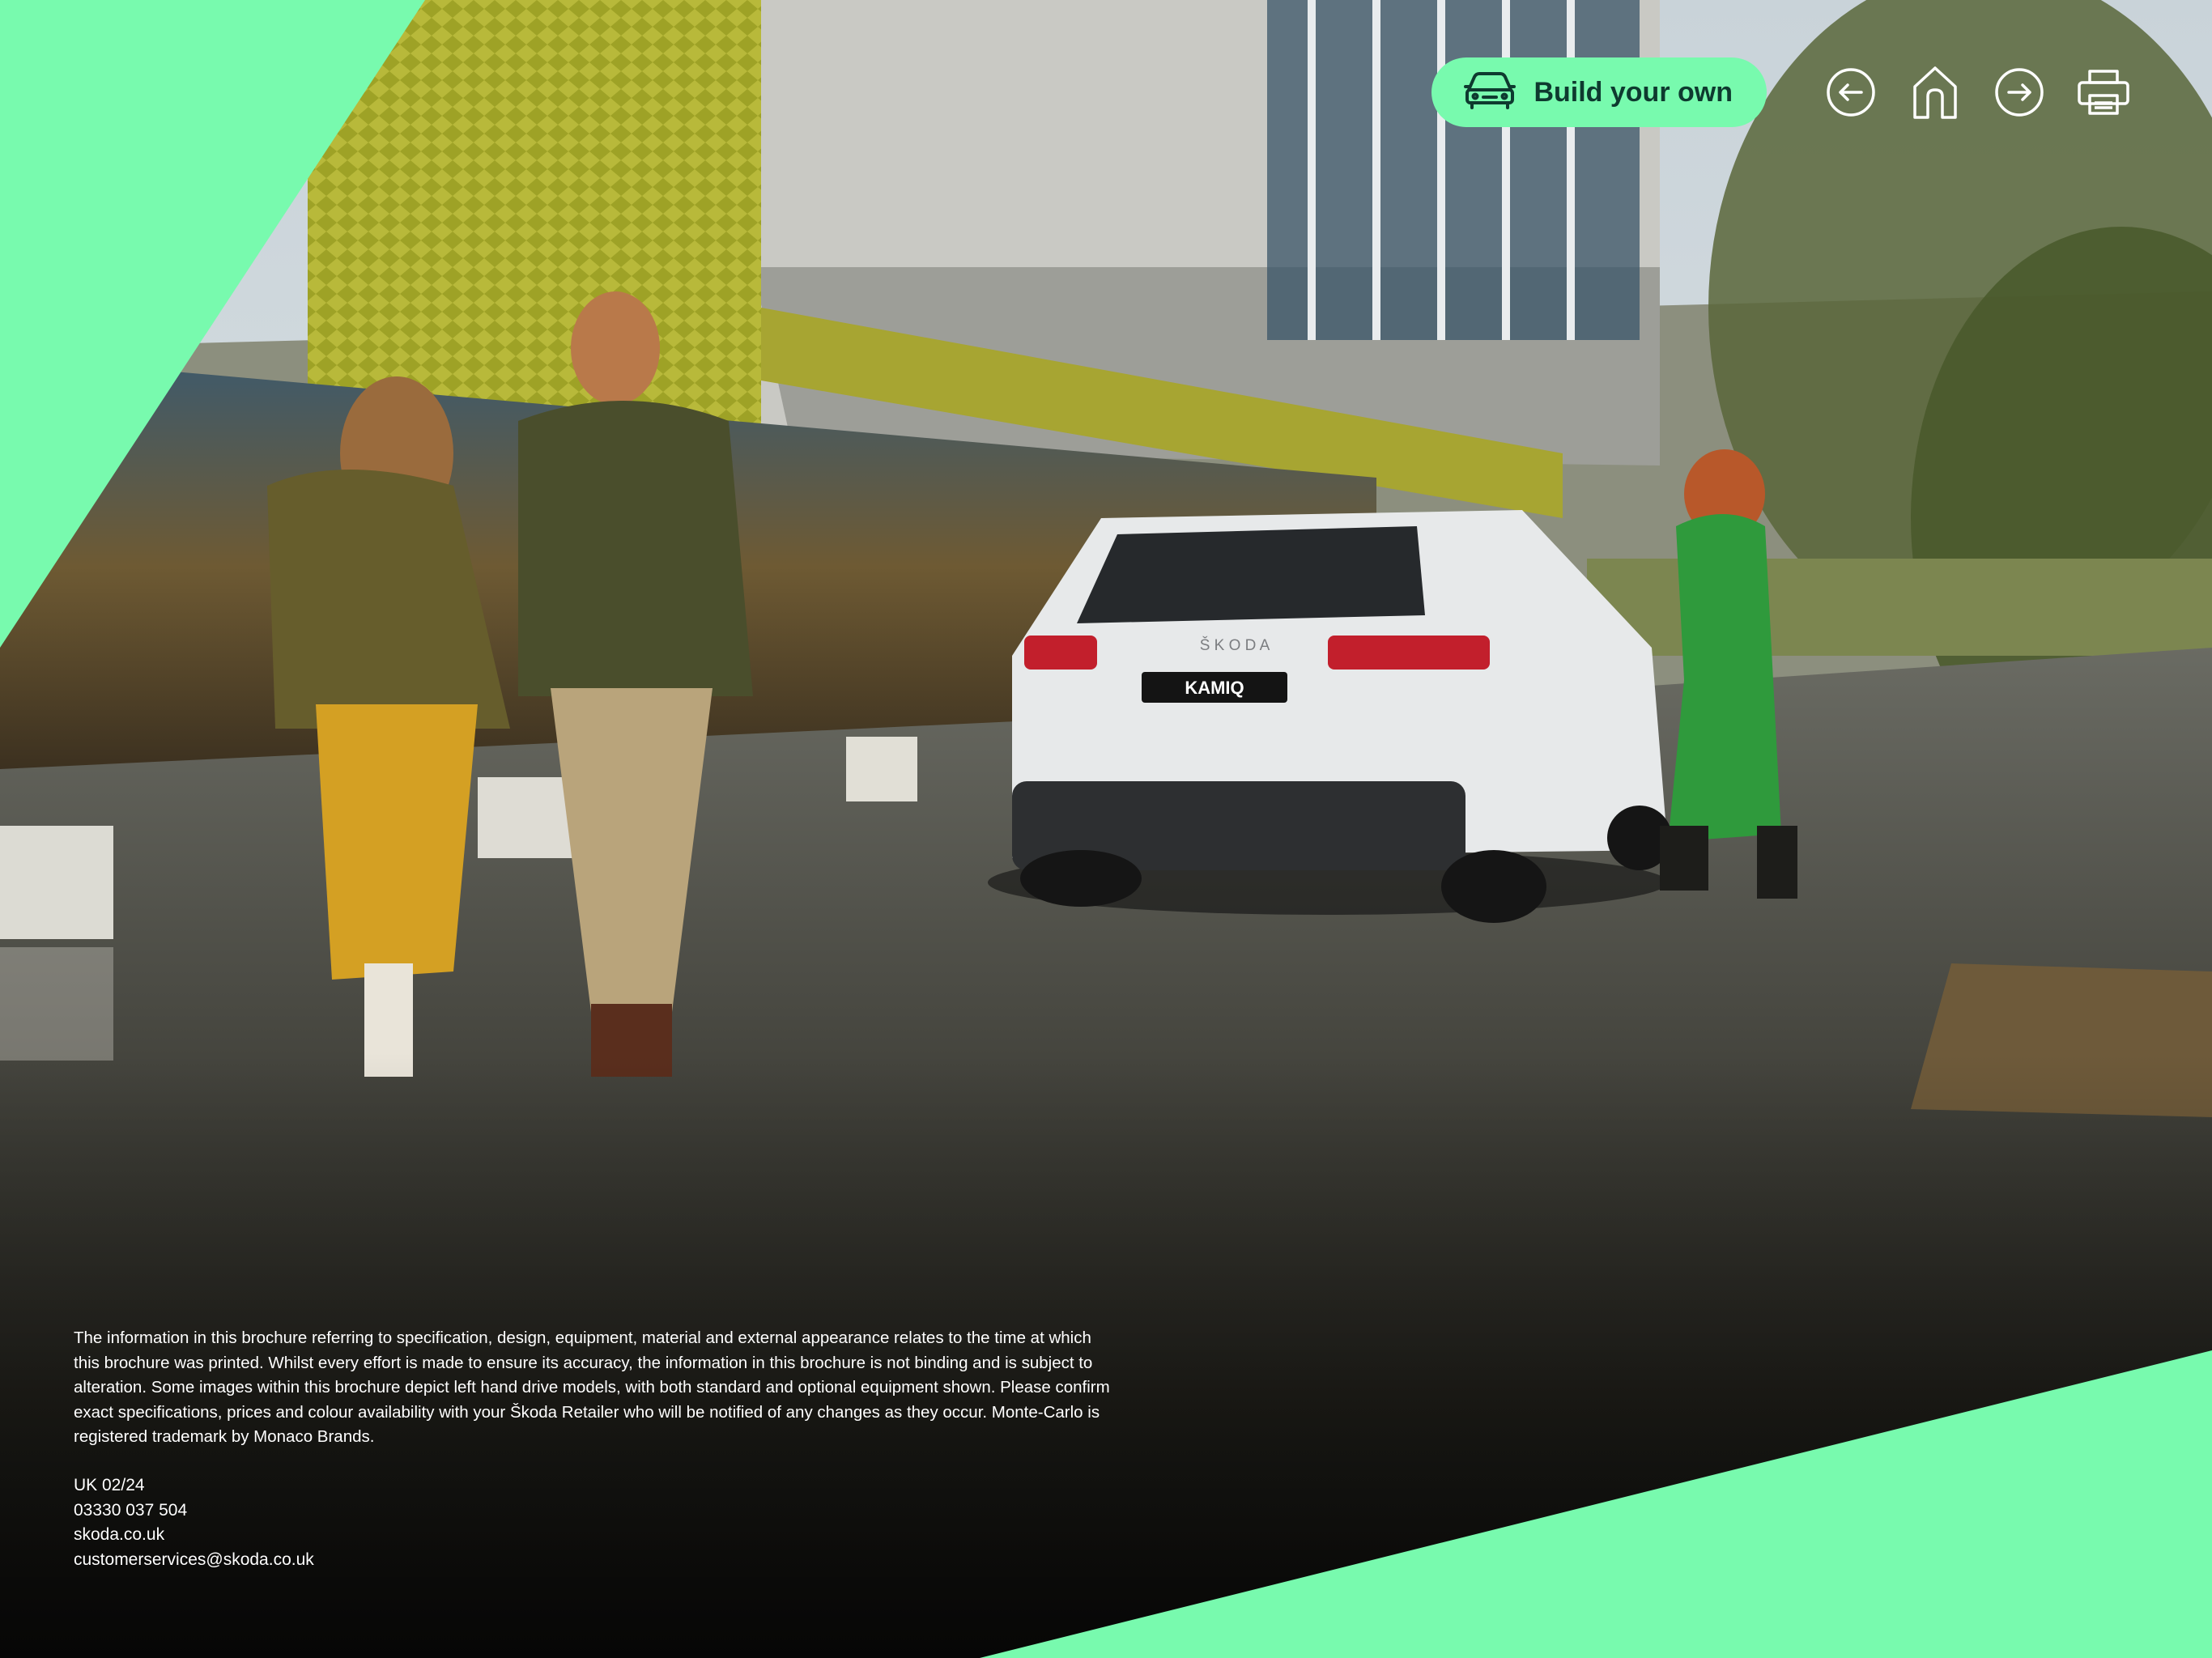 The width and height of the screenshot is (2212, 1658). What do you see at coordinates (1214, 688) in the screenshot?
I see `vehicle-badge: KAMIQ` at bounding box center [1214, 688].